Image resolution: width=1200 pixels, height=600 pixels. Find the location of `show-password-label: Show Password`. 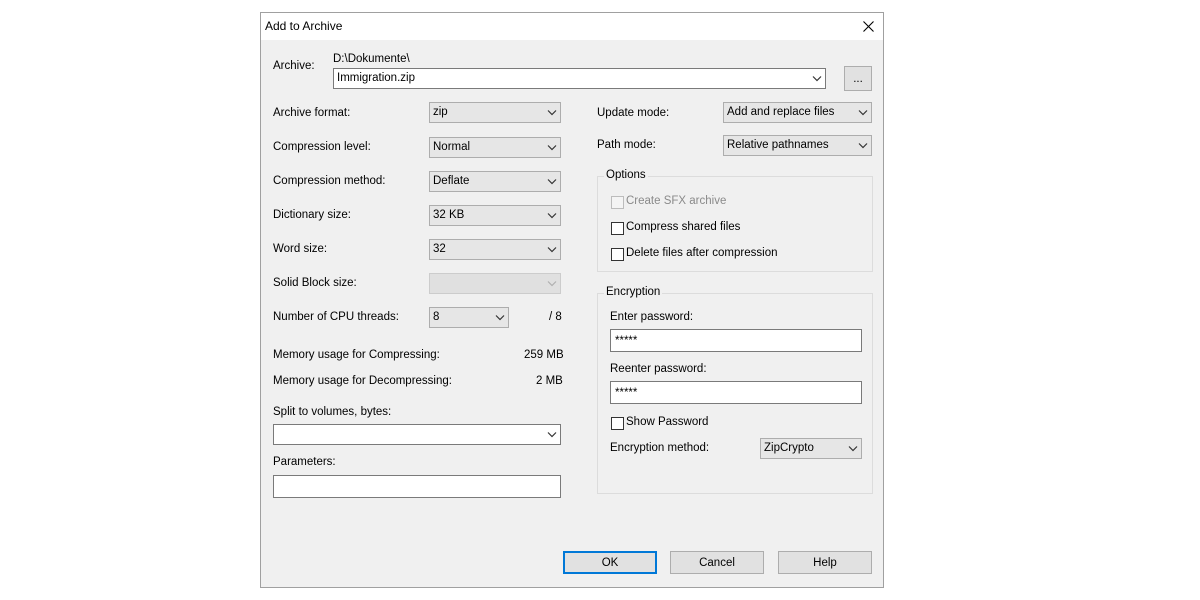

show-password-label: Show Password is located at coordinates (667, 422).